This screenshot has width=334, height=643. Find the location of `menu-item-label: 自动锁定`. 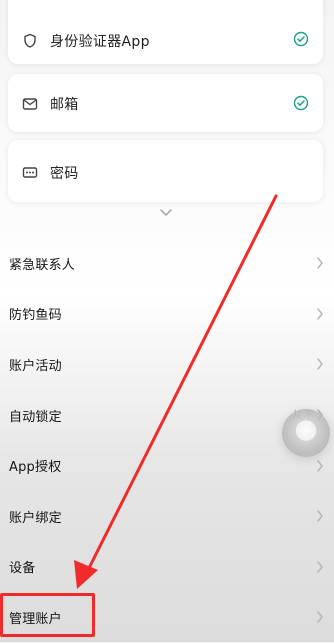

menu-item-label: 自动锁定 is located at coordinates (35, 417).